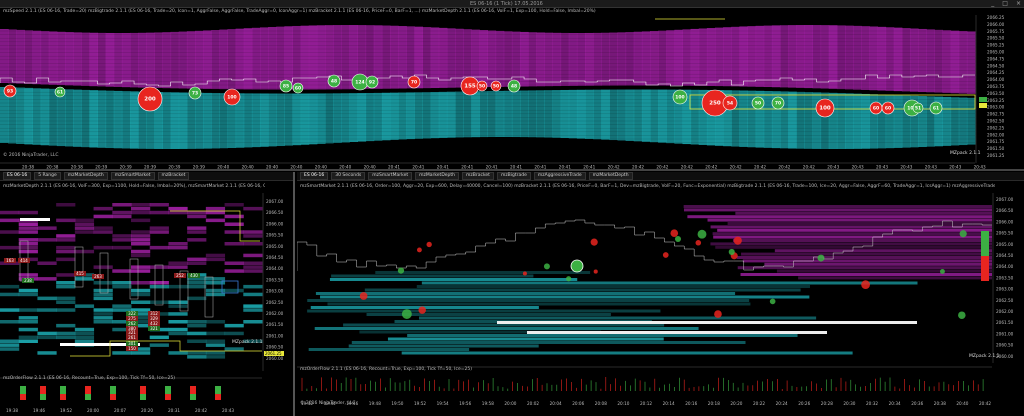  I want to click on tab-interval: 5 Range, so click(47, 176).